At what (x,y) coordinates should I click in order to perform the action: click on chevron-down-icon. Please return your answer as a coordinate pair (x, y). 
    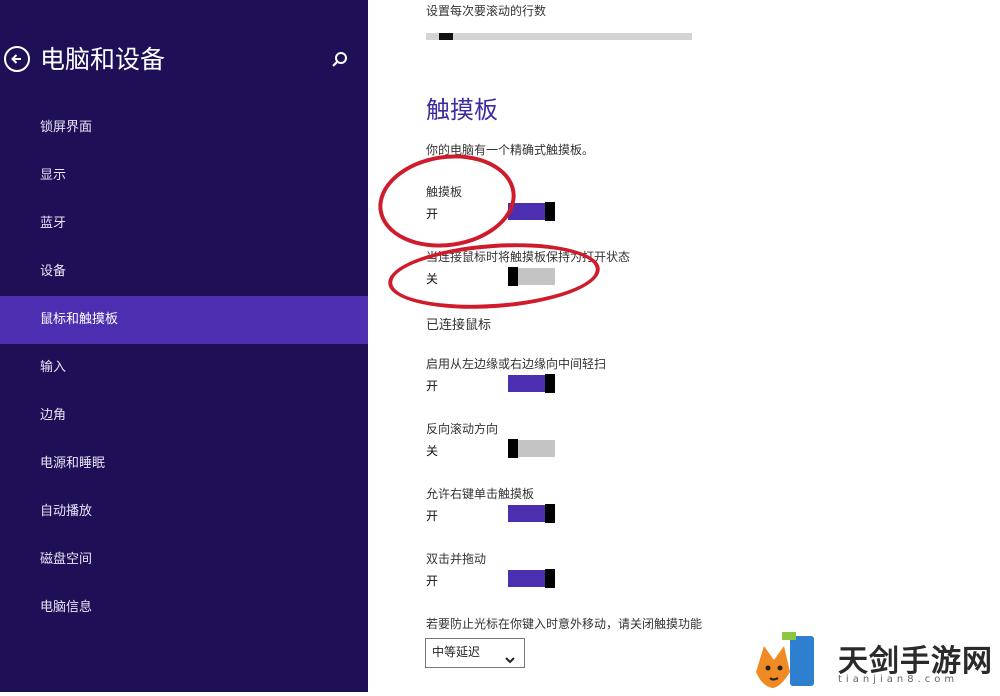
    Looking at the image, I should click on (510, 661).